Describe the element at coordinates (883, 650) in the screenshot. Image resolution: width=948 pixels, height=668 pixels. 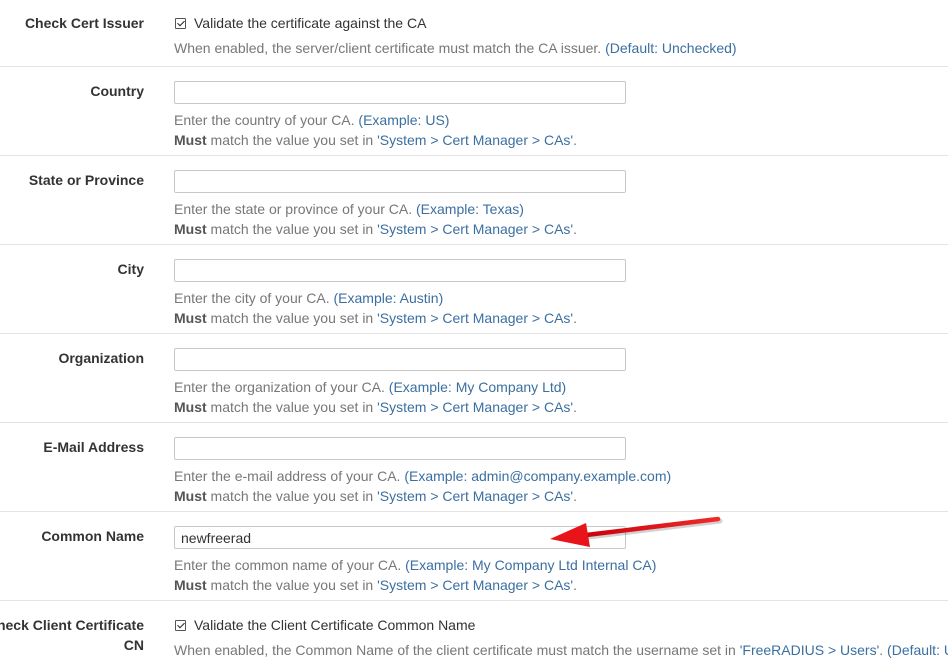
I see `help-after: .` at that location.